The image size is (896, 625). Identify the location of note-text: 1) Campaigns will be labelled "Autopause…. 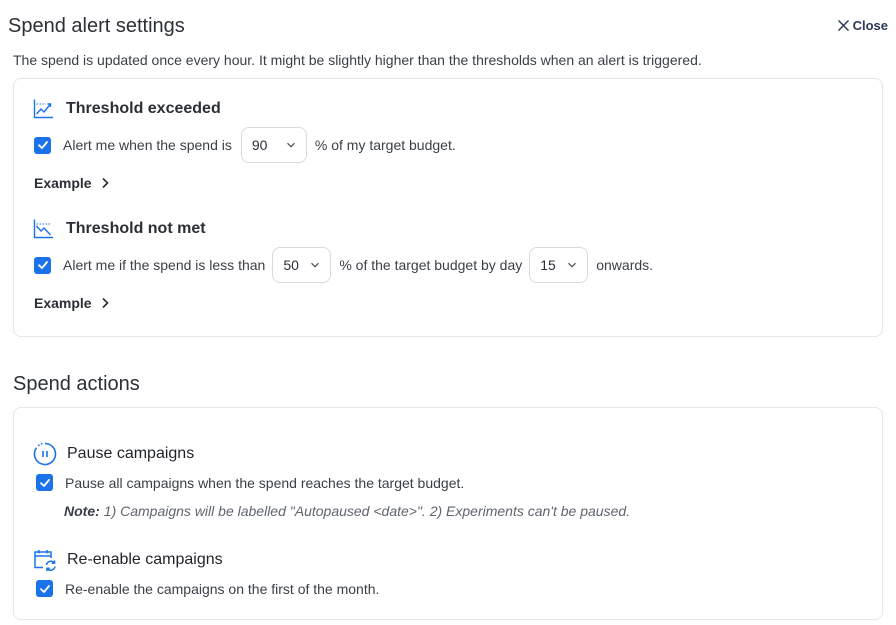
(367, 511).